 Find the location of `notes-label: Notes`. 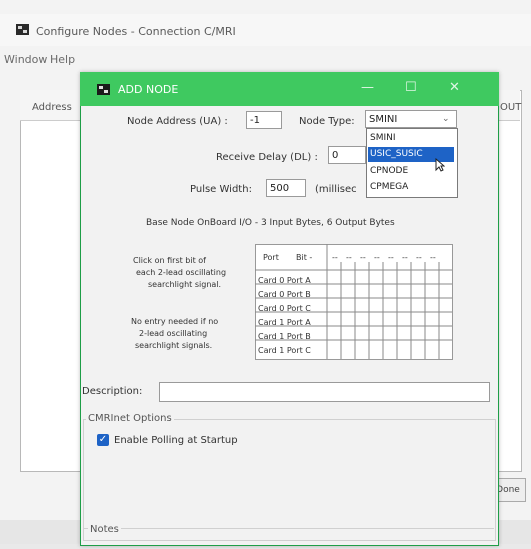

notes-label: Notes is located at coordinates (104, 529).